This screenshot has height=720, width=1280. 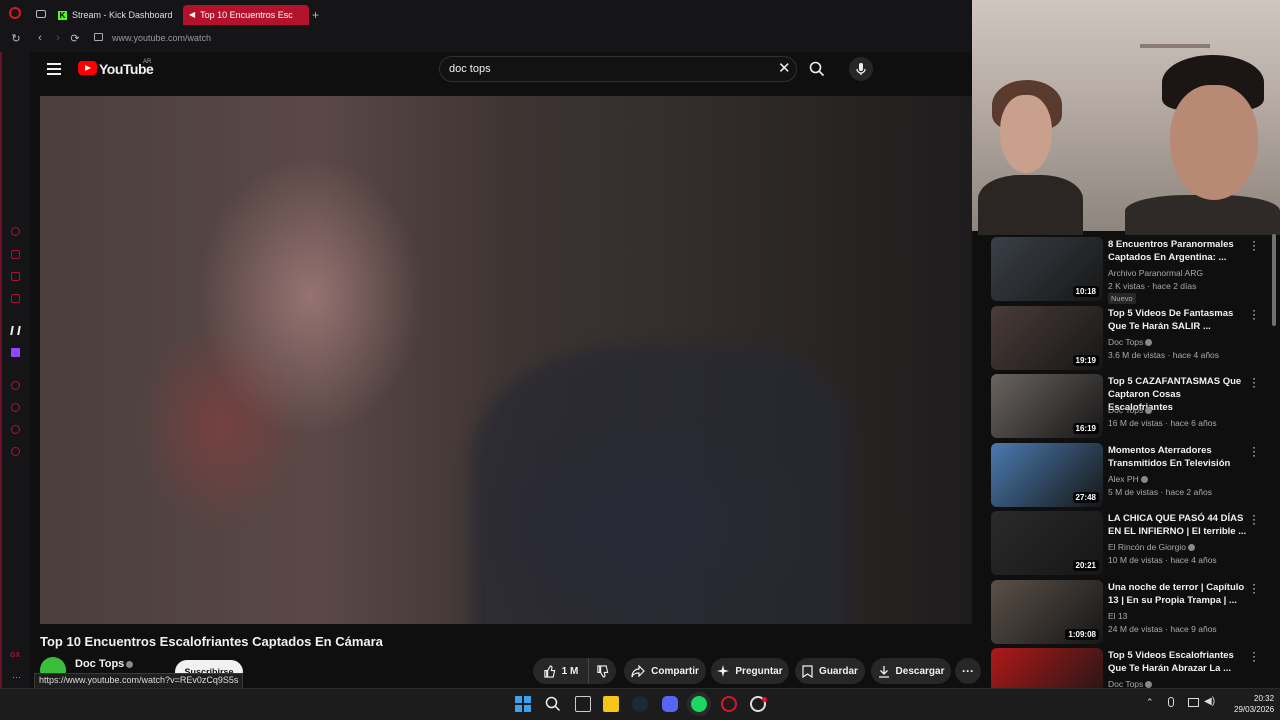 I want to click on recommendation-channel: El Rincón de Giorgio, so click(x=1183, y=547).